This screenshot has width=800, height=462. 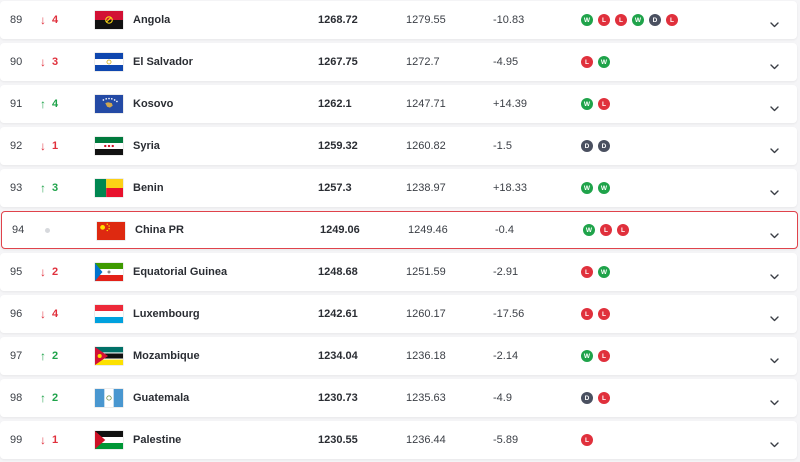 What do you see at coordinates (398, 314) in the screenshot?
I see `table-row: 96 ↓ 4 Luxembourg 1242.61 1260.17 -17.56 L L` at bounding box center [398, 314].